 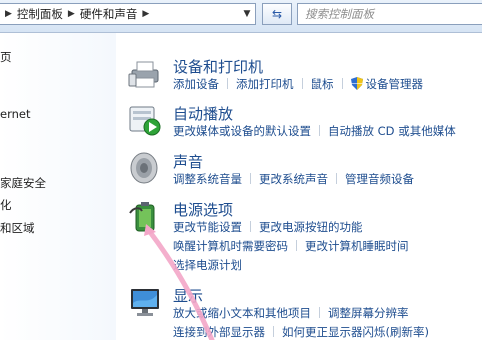 What do you see at coordinates (142, 217) in the screenshot?
I see `battery-icon` at bounding box center [142, 217].